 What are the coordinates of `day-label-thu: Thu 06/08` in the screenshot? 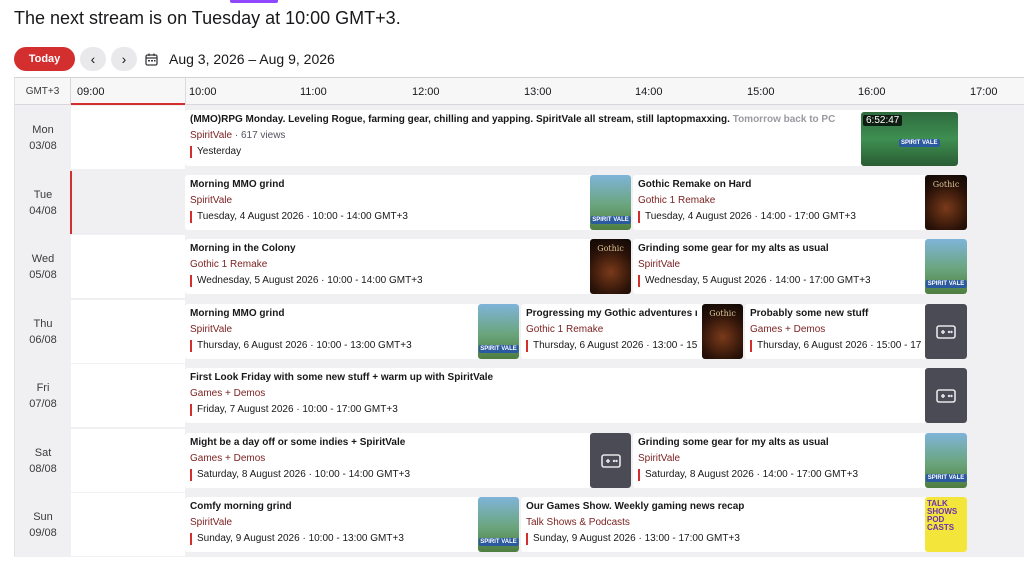 It's located at (43, 332).